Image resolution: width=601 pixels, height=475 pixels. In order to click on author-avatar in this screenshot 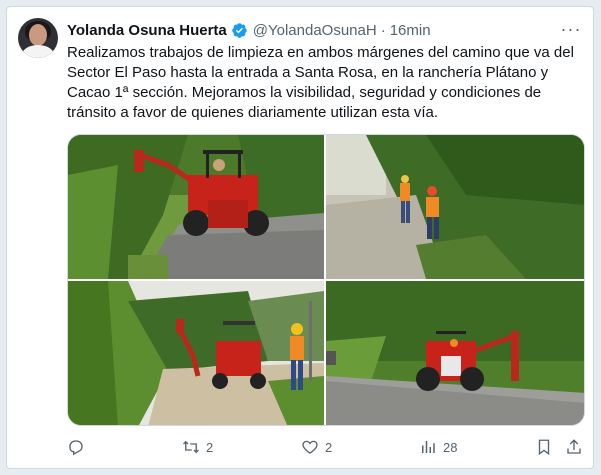, I will do `click(38, 38)`.